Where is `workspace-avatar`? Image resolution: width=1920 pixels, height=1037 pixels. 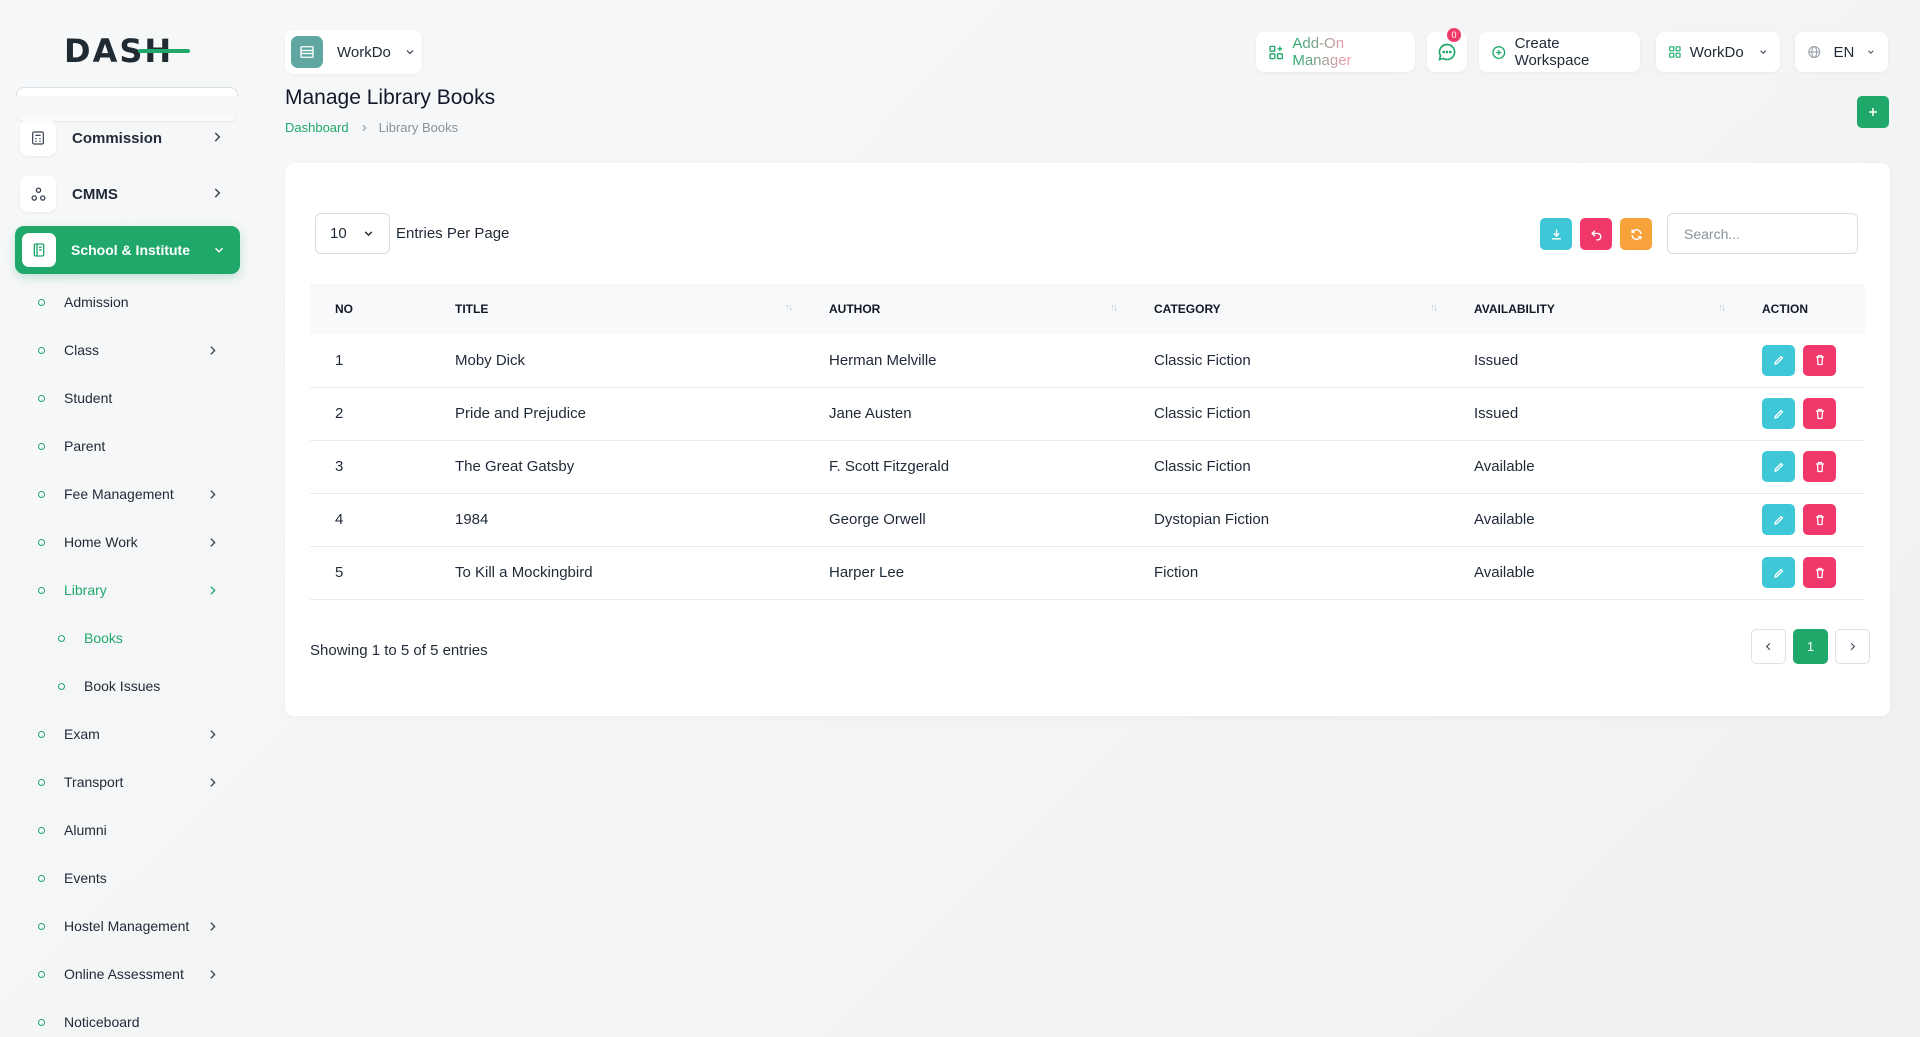
workspace-avatar is located at coordinates (307, 52).